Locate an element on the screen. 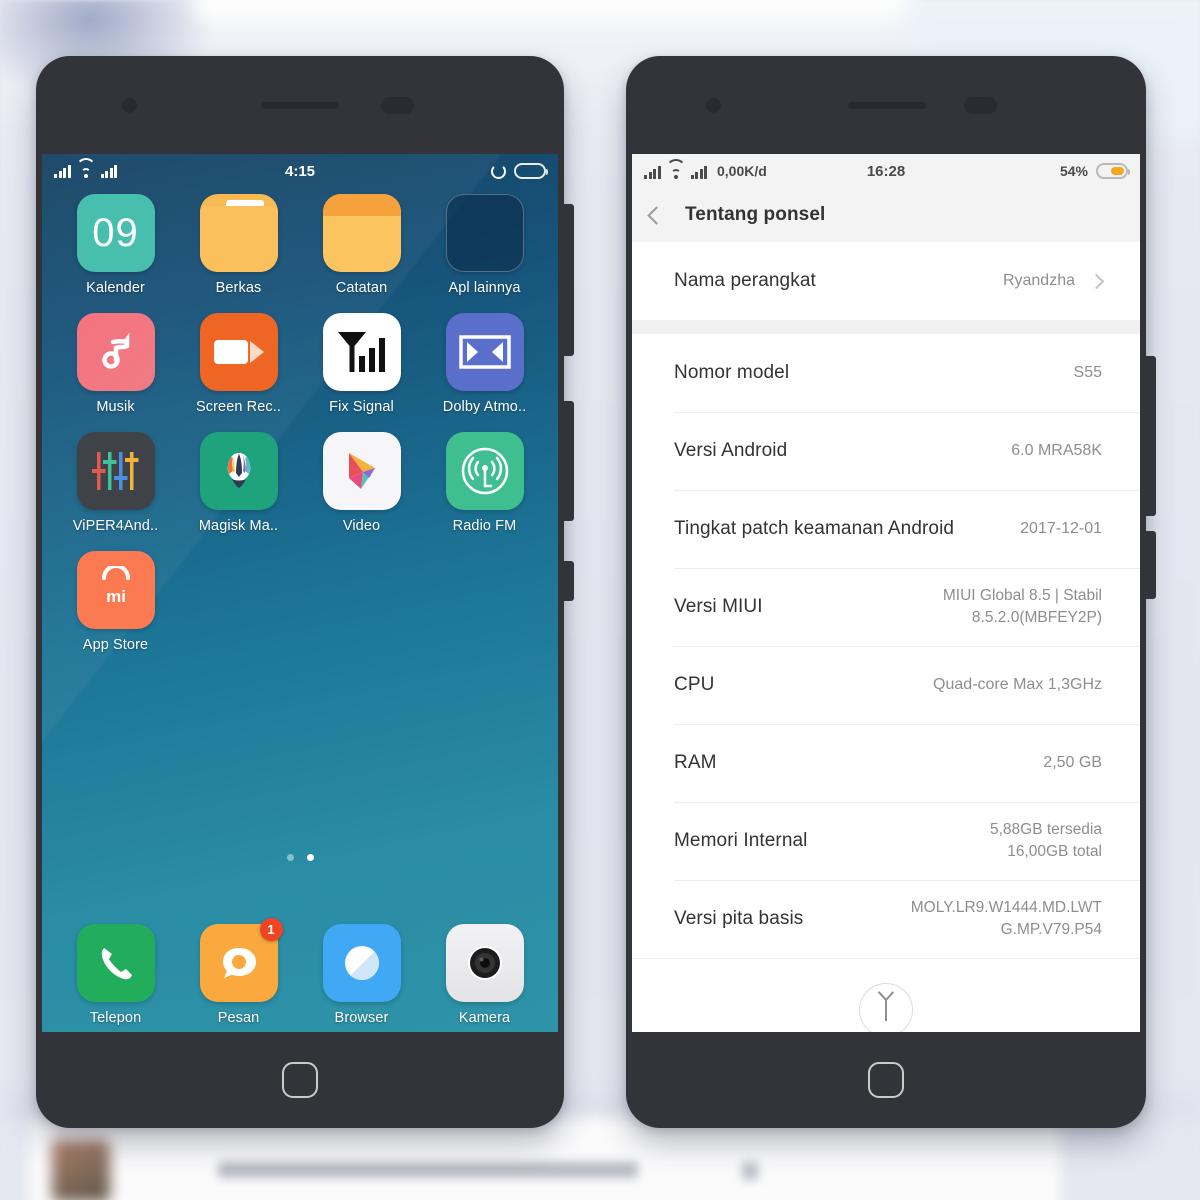 Image resolution: width=1200 pixels, height=1200 pixels. settings-row-model-number: Nomor model S55 is located at coordinates (886, 373).